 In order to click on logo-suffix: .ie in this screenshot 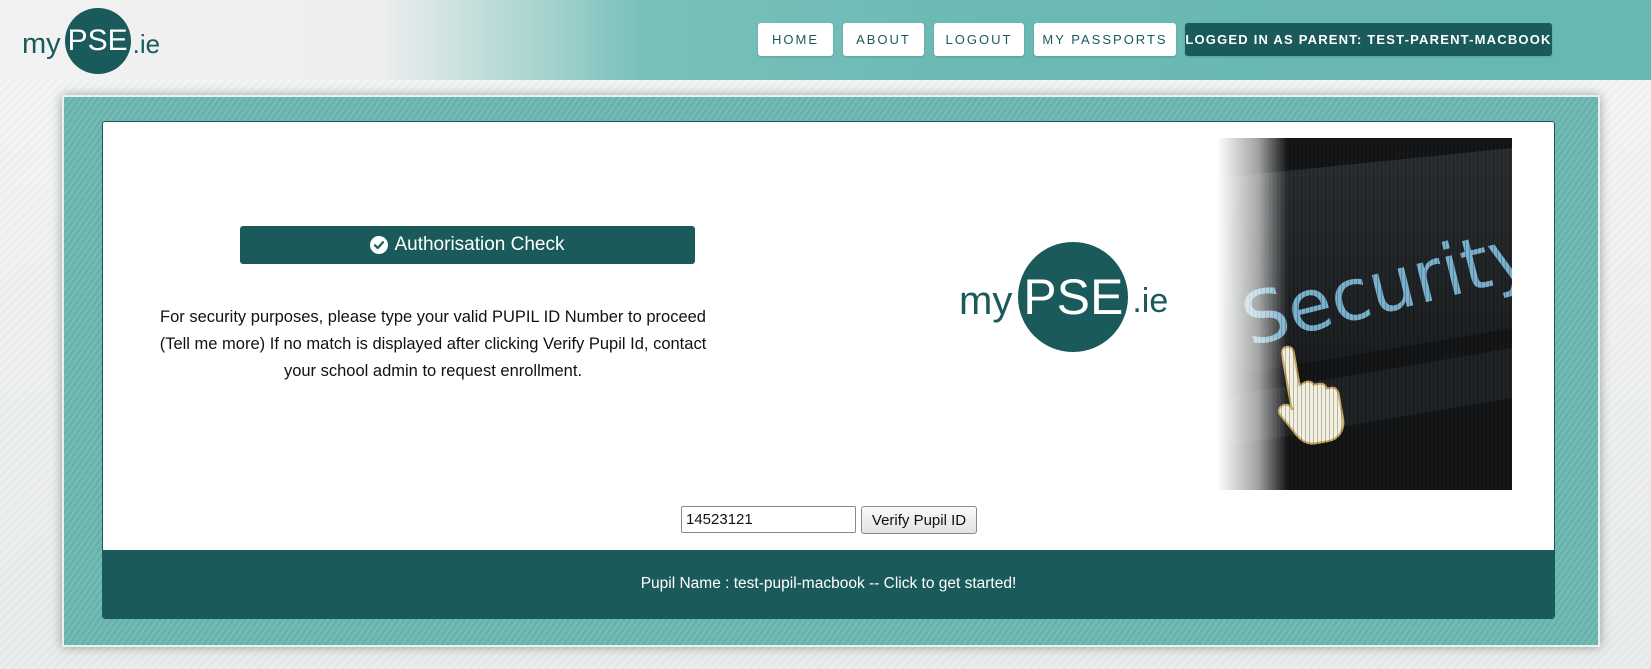, I will do `click(146, 43)`.